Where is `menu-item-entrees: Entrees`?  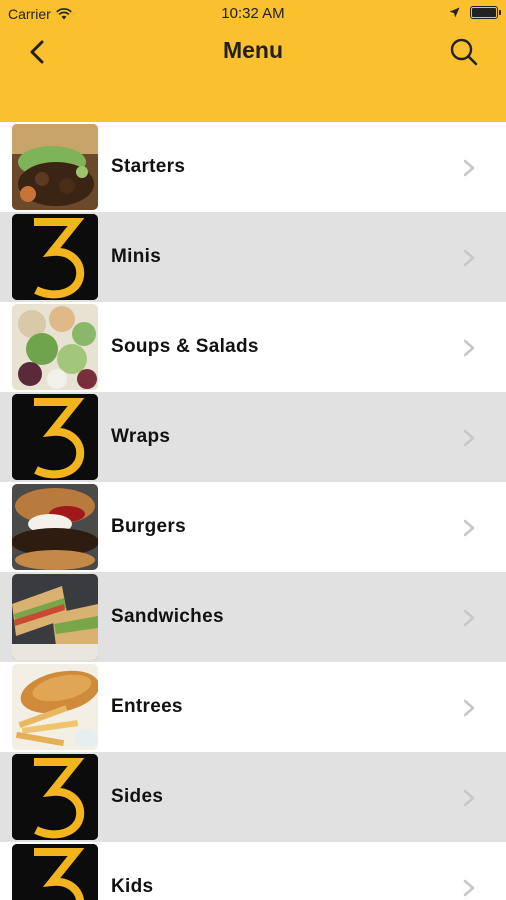 menu-item-entrees: Entrees is located at coordinates (253, 707).